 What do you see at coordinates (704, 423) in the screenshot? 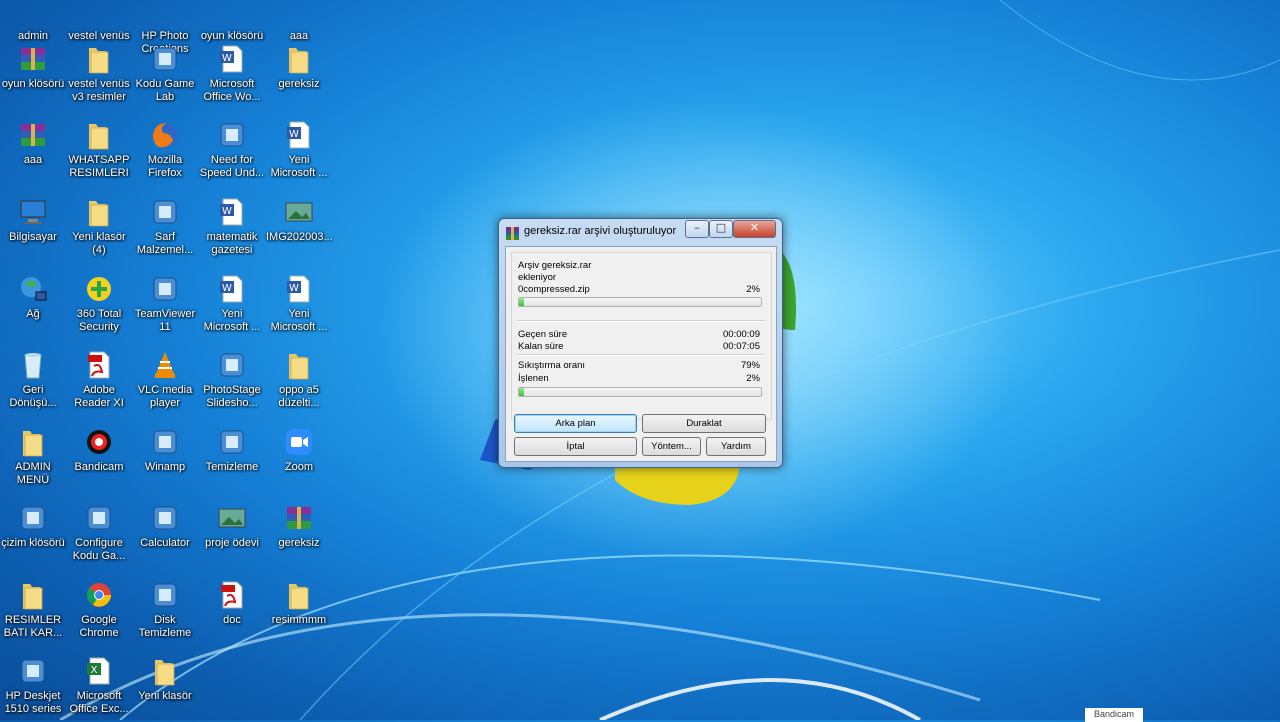
I see `pause-button: Duraklat` at bounding box center [704, 423].